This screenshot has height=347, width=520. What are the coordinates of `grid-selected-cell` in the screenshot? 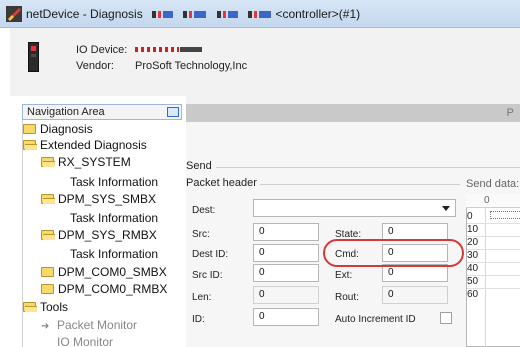 It's located at (505, 215).